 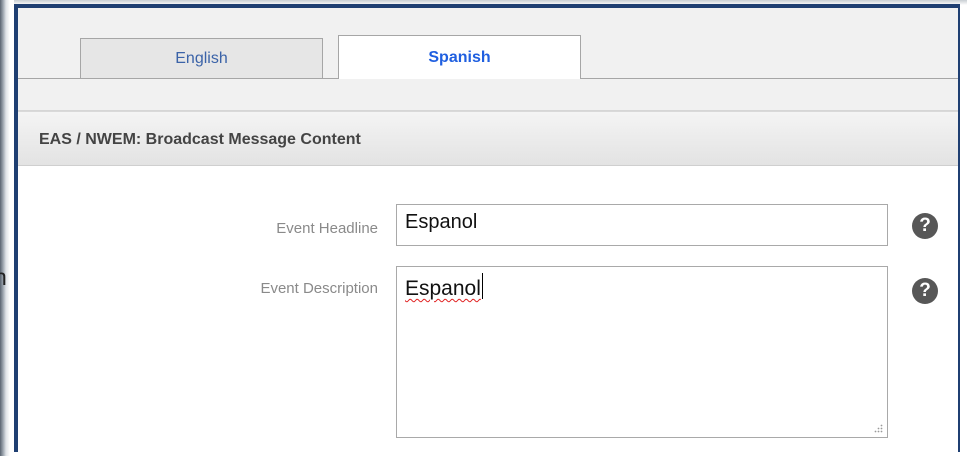 I want to click on section-title: EAS / NWEM: Broadcast Message Content, so click(x=200, y=139).